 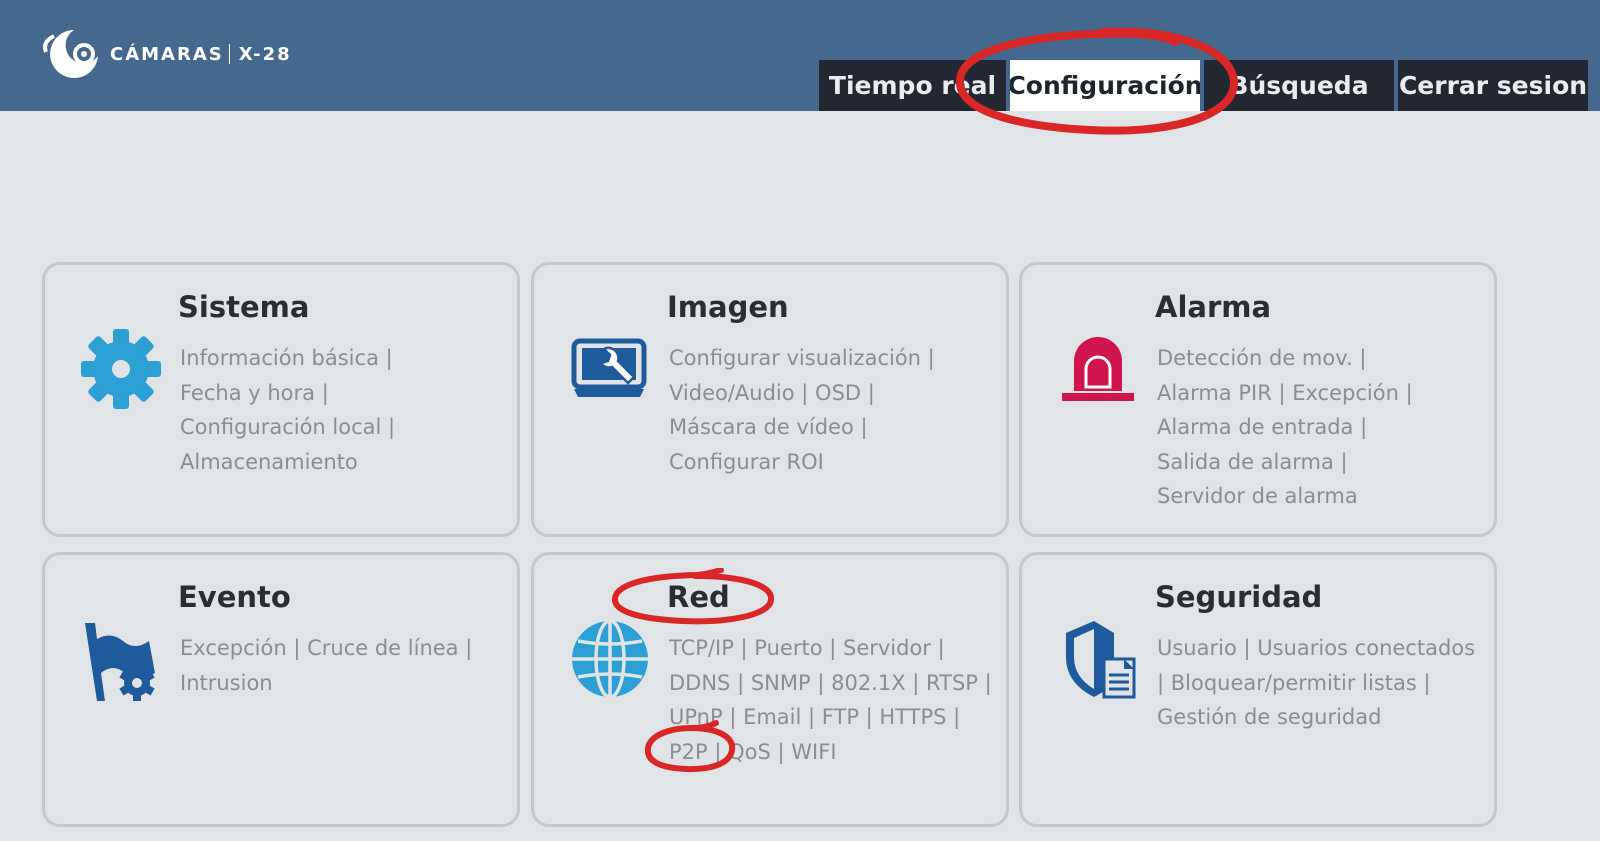 I want to click on tab-label: Tiempo real, so click(x=912, y=85).